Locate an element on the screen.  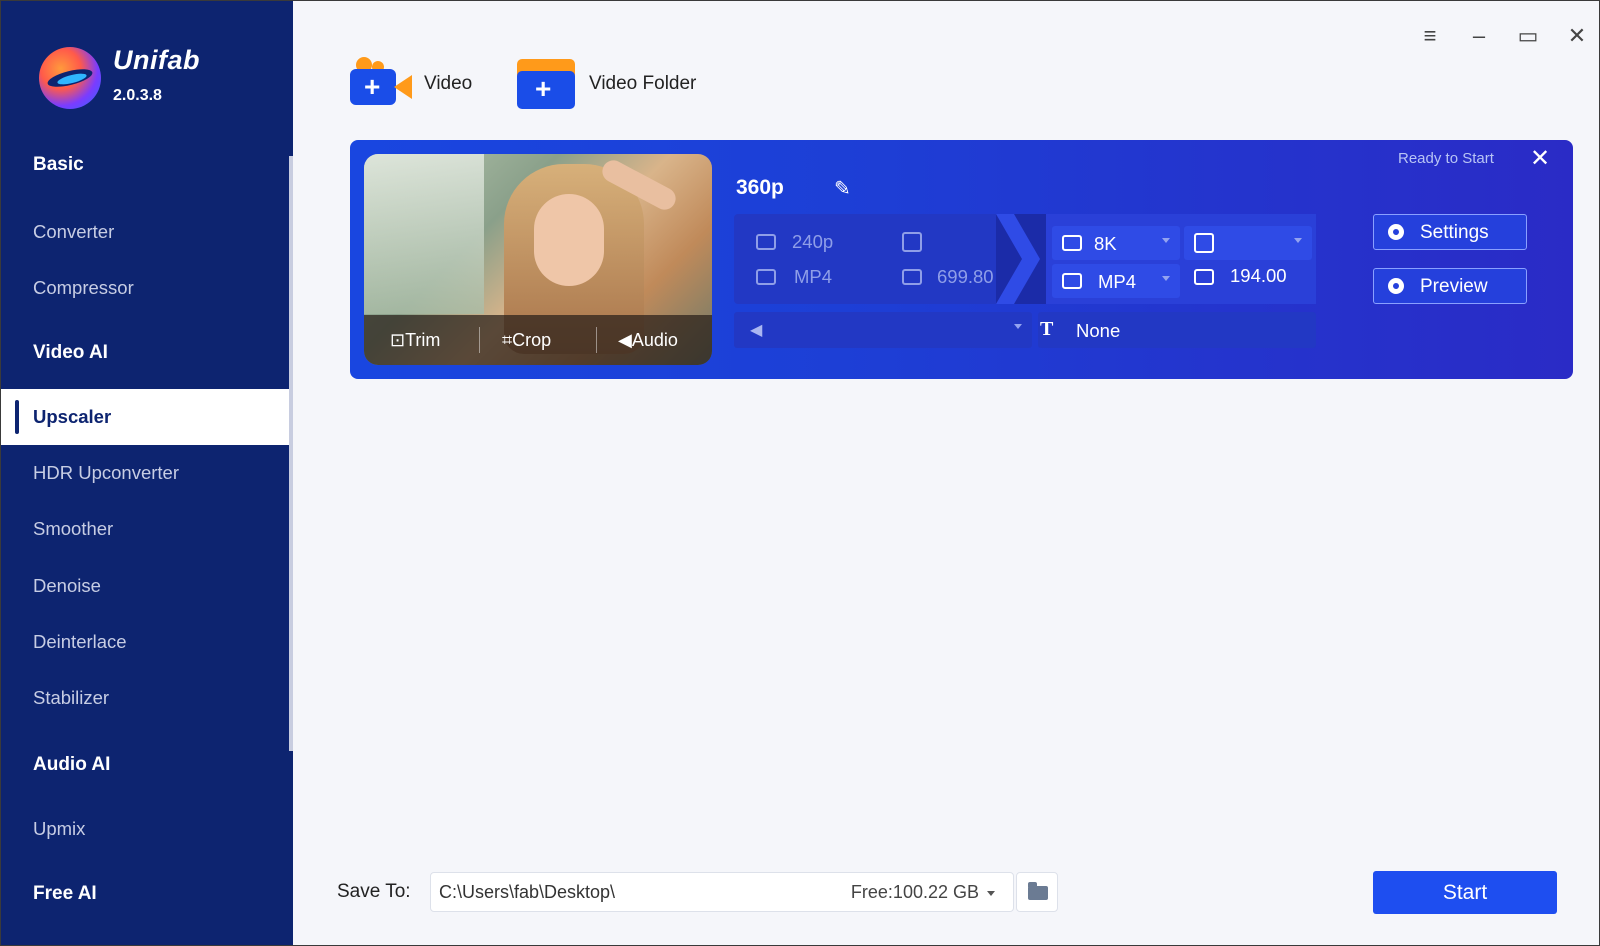
remove-task-close-icon: ✕ is located at coordinates (1540, 158).